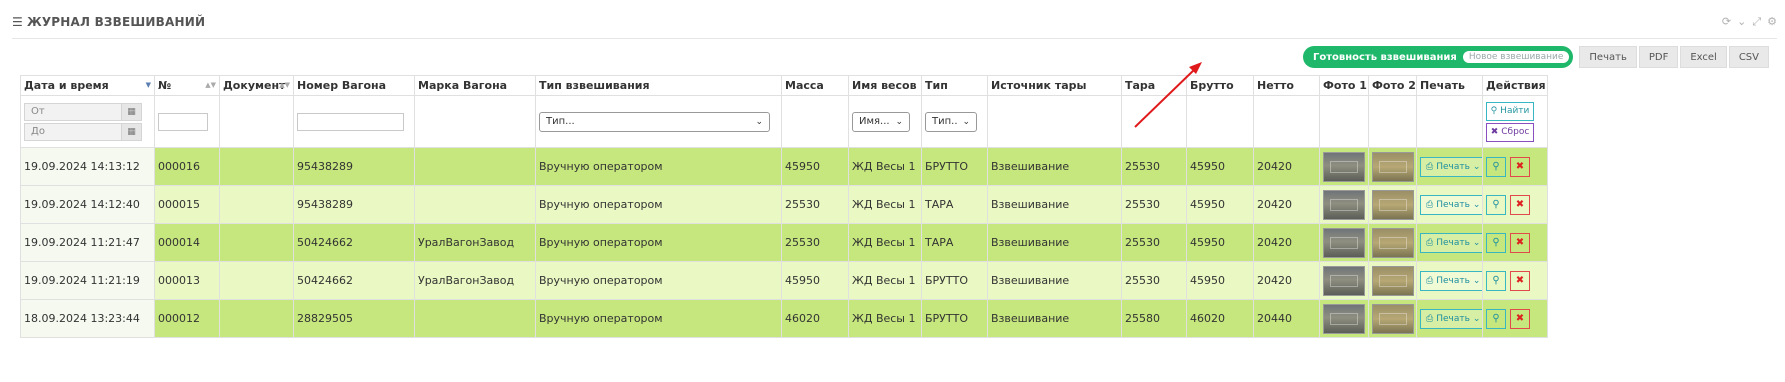  I want to click on csv-export-button: CSV, so click(1748, 57).